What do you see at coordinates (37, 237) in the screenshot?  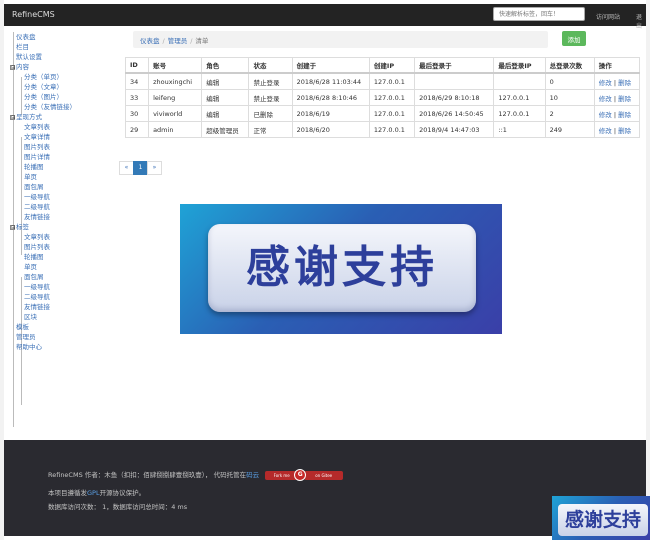 I see `sidebar-item-label: 文章列表` at bounding box center [37, 237].